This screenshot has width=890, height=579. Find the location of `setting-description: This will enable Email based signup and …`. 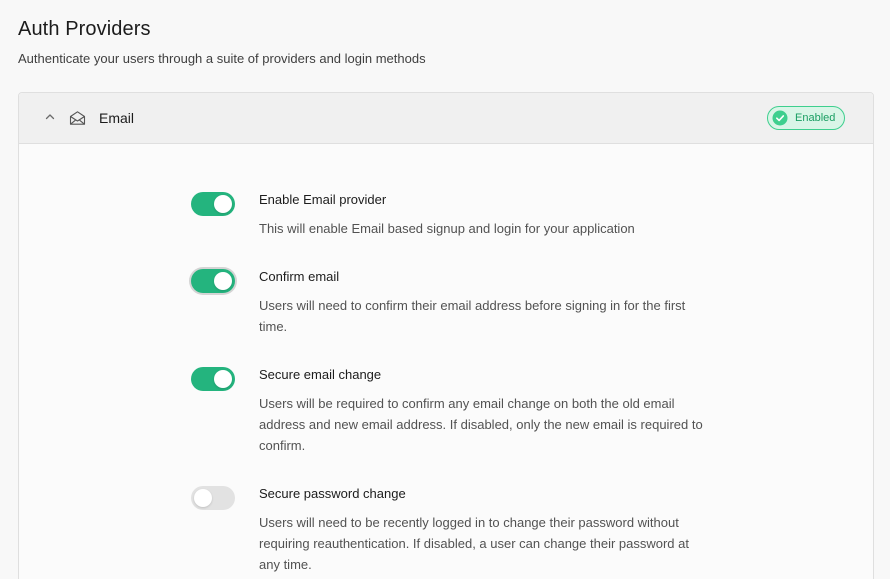

setting-description: This will enable Email based signup and … is located at coordinates (447, 228).